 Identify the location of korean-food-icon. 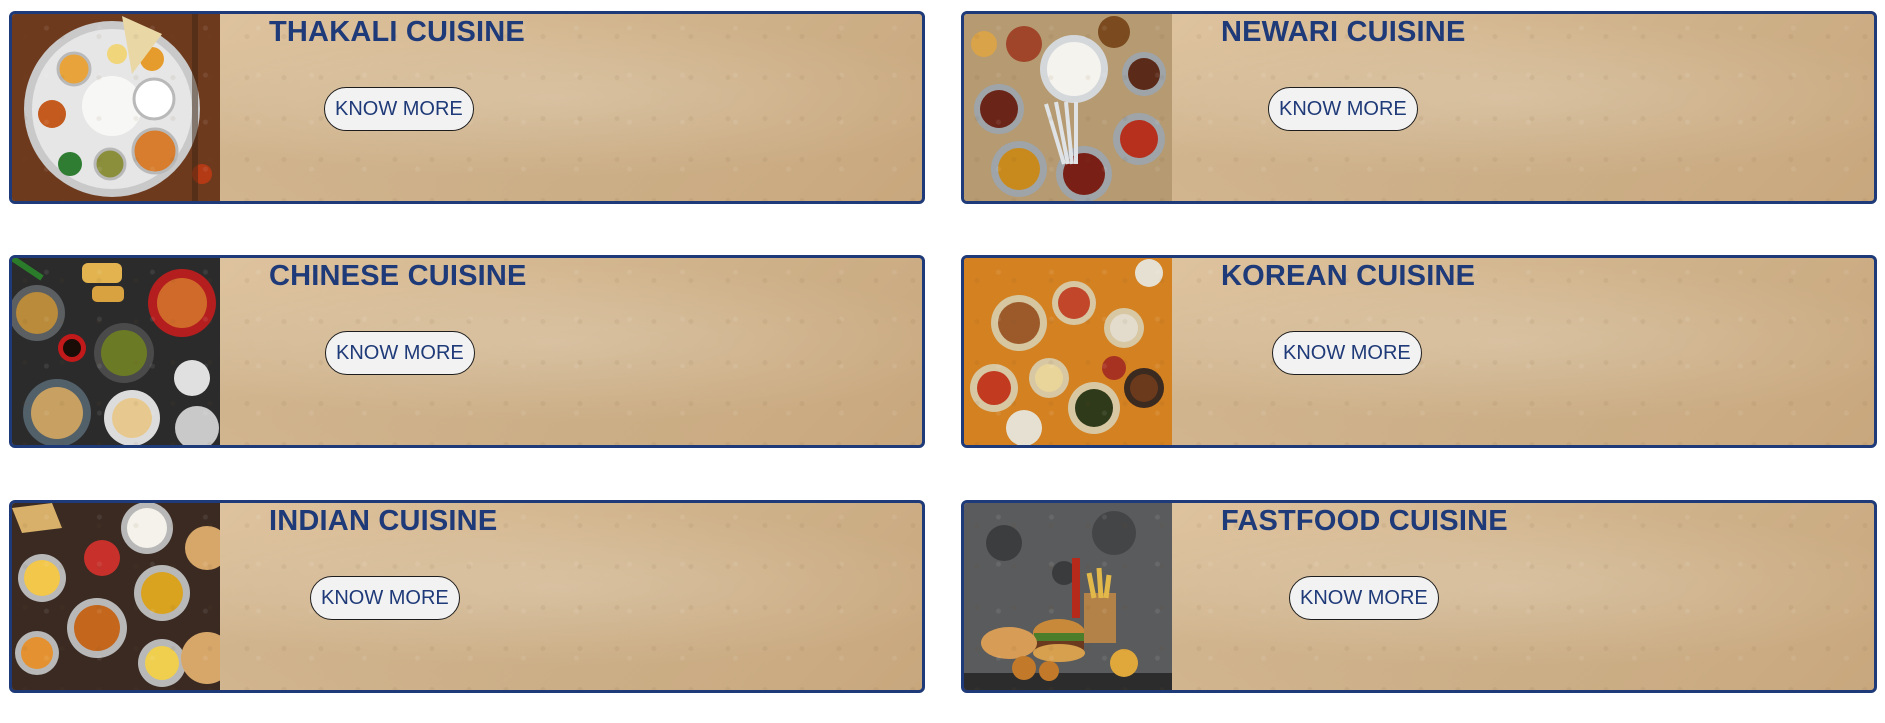
(1068, 351).